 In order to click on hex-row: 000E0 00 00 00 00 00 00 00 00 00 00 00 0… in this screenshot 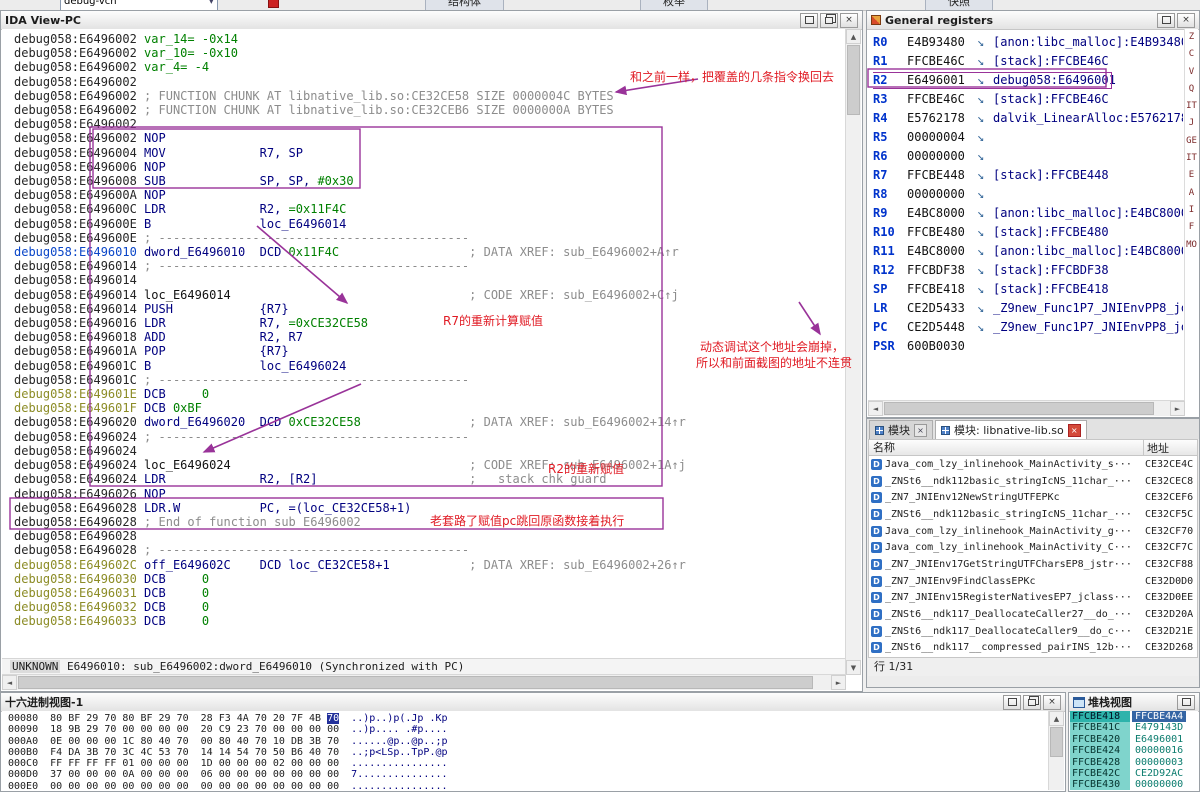, I will do `click(528, 785)`.